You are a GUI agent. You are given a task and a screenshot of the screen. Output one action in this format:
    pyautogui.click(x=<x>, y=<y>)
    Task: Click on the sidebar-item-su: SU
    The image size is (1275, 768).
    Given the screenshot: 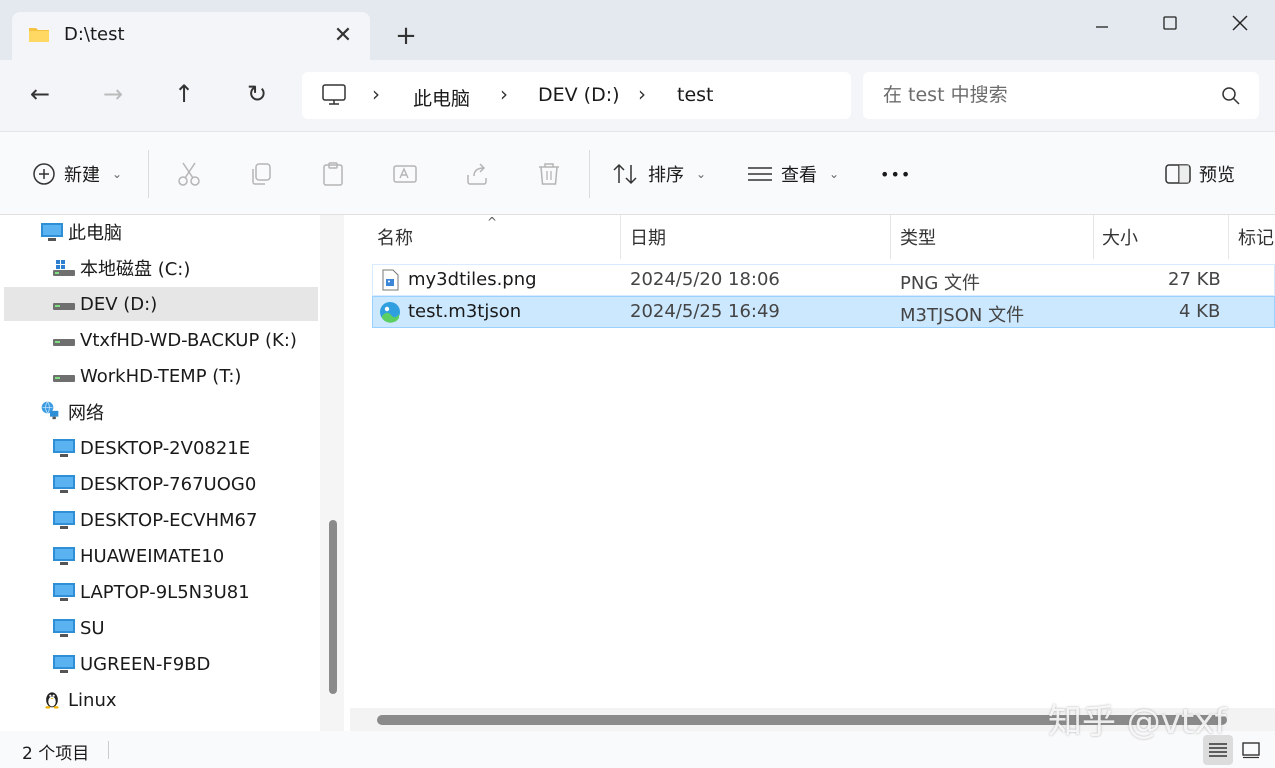 What is the action you would take?
    pyautogui.click(x=160, y=628)
    